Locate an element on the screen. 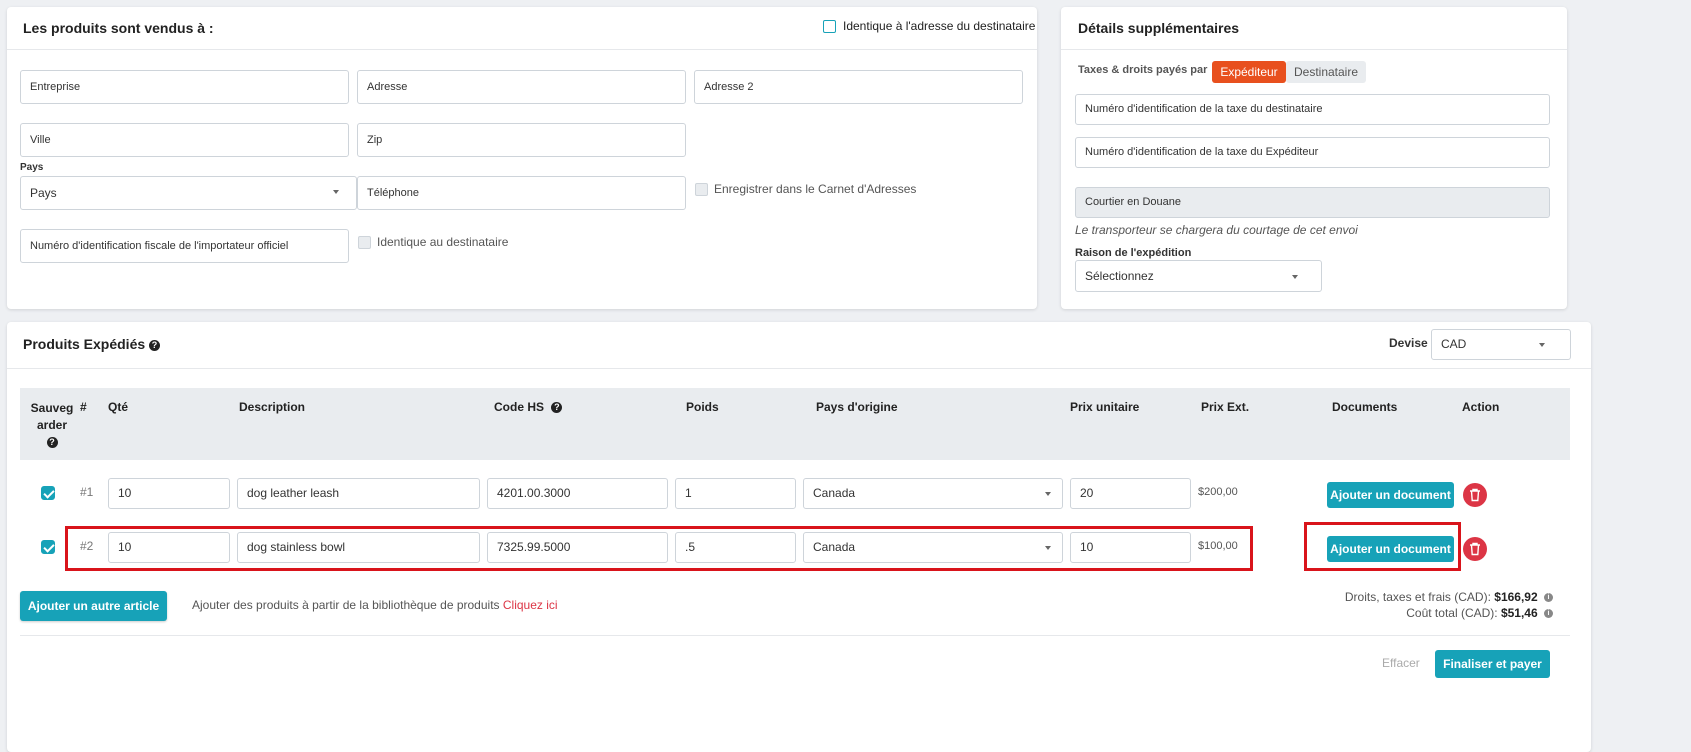  header-hs-code-text: Code HS is located at coordinates (519, 407).